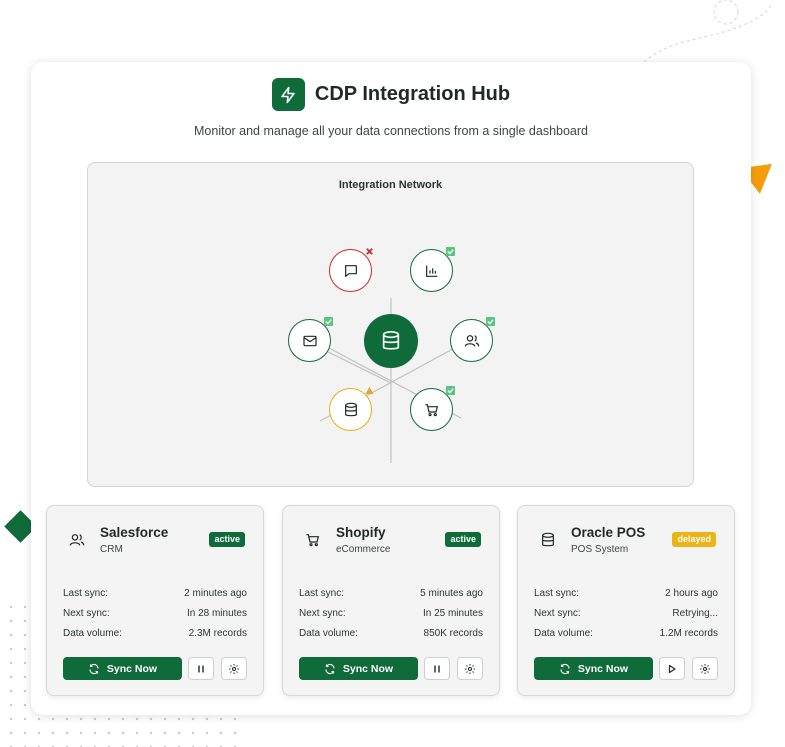 The width and height of the screenshot is (785, 747). I want to click on play-button, so click(672, 668).